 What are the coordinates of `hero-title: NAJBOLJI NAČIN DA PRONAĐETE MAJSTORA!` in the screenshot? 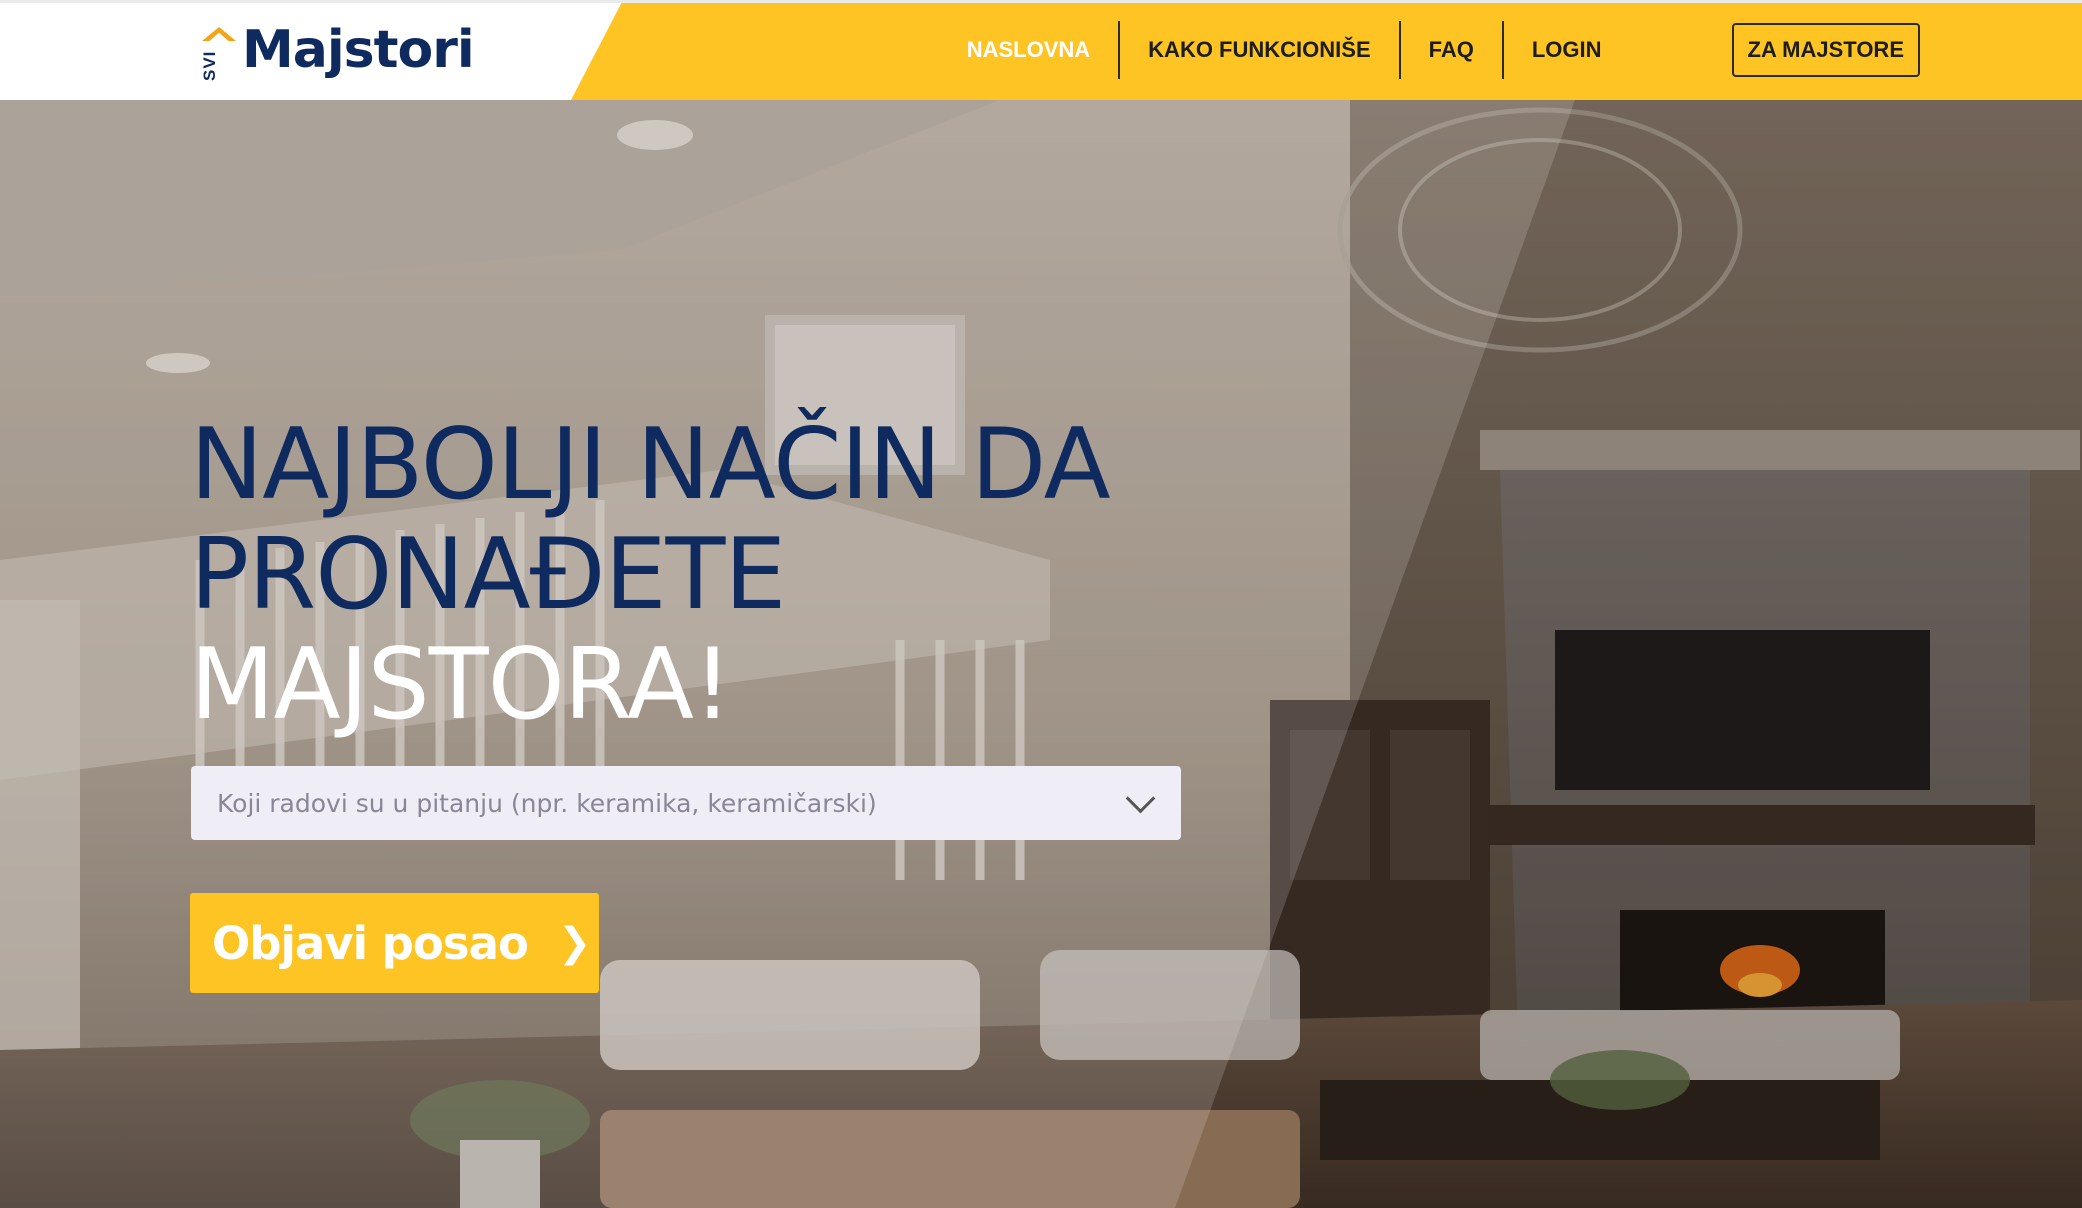 It's located at (740, 575).